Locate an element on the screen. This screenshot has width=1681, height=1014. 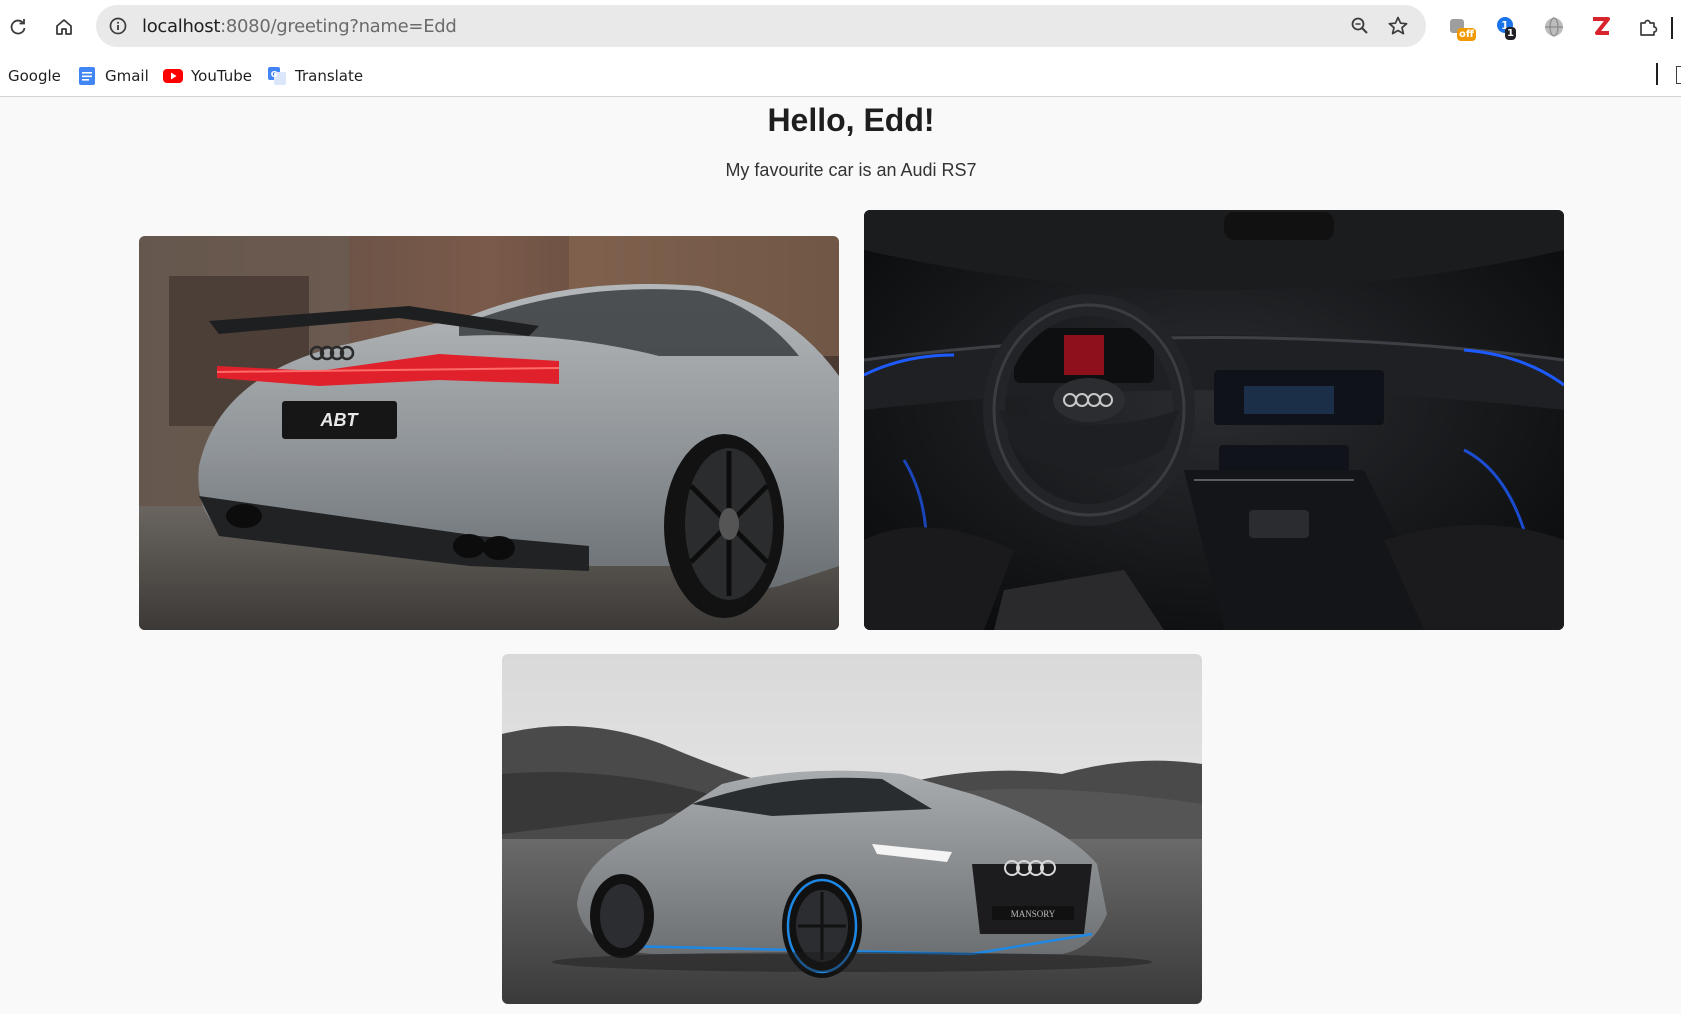
translate-icon: G is located at coordinates (277, 76).